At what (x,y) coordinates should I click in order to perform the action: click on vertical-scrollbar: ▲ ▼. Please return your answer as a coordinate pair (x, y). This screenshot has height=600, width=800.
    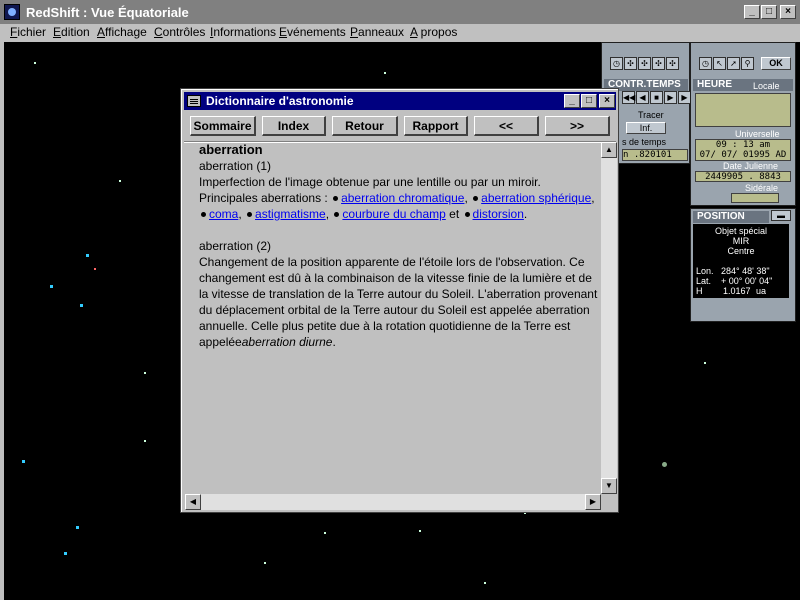
    Looking at the image, I should click on (609, 318).